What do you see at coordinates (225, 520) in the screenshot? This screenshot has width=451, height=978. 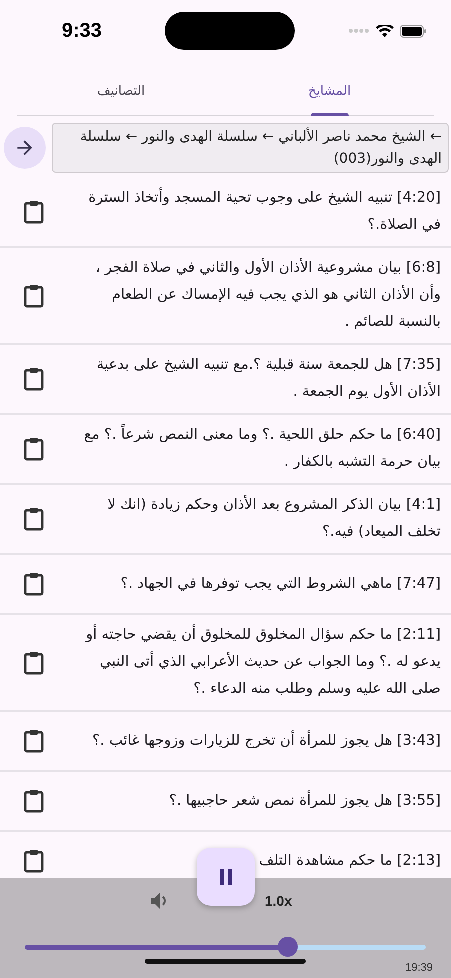 I see `list-item: [4:1] بيان الذكر المشروع بعد الأذان وحكم زيادة (انك لا تخلف الميعاد) فيه.؟` at bounding box center [225, 520].